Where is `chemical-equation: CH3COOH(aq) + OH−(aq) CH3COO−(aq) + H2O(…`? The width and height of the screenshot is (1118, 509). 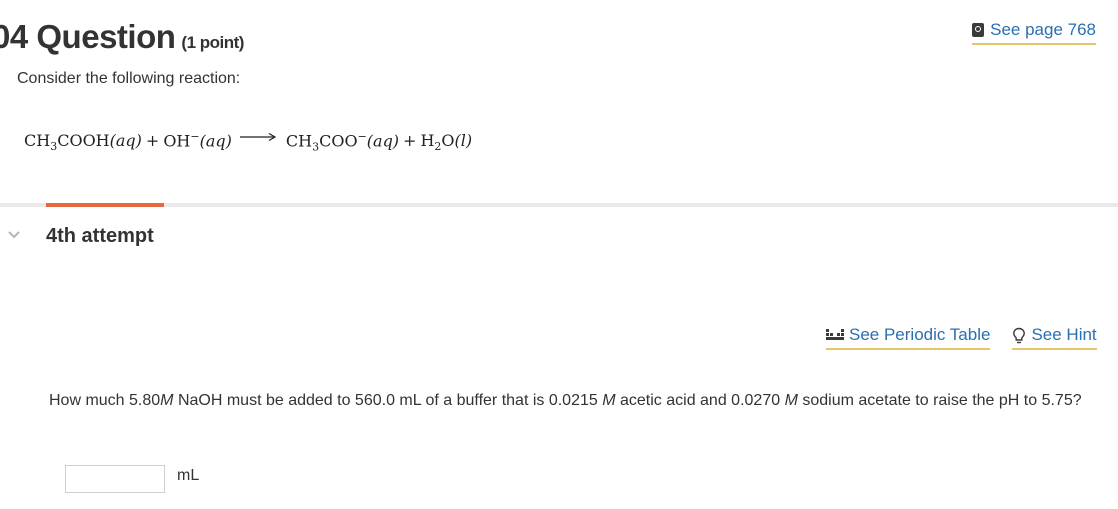 chemical-equation: CH3COOH(aq) + OH−(aq) CH3COO−(aq) + H2O(… is located at coordinates (248, 142).